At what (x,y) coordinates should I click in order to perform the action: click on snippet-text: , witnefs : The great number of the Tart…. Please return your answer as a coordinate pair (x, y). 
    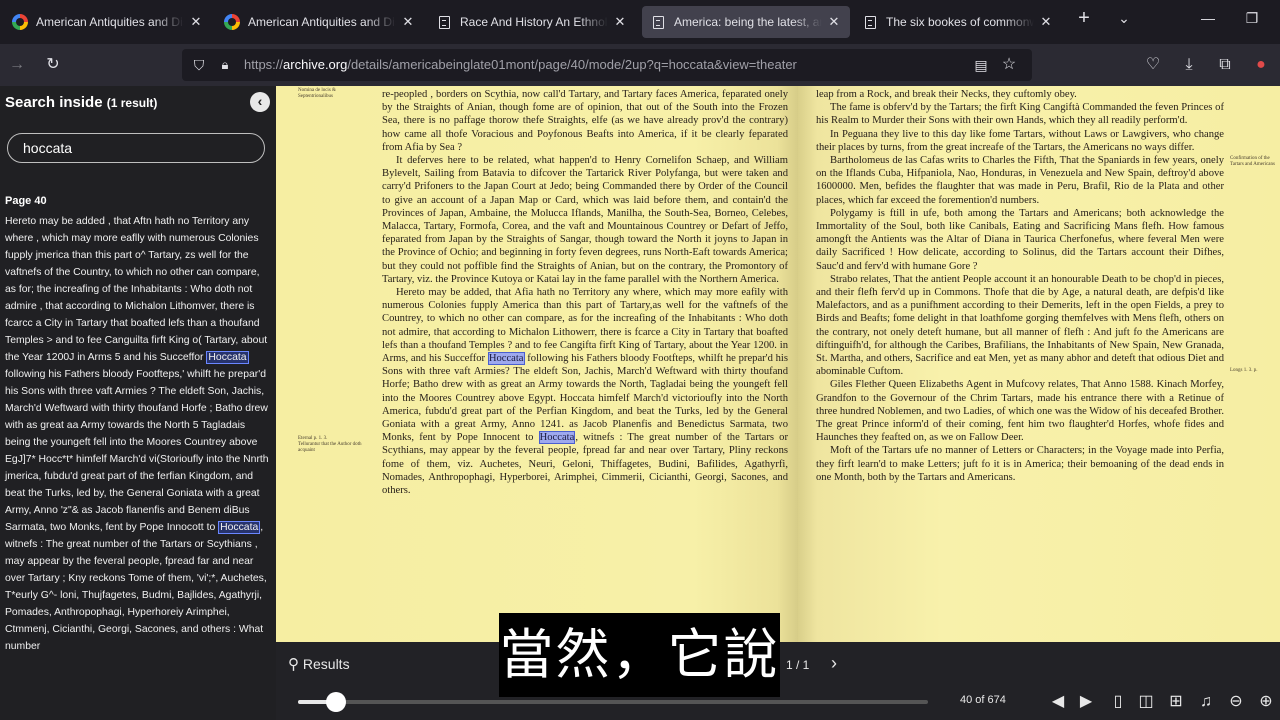
    Looking at the image, I should click on (136, 587).